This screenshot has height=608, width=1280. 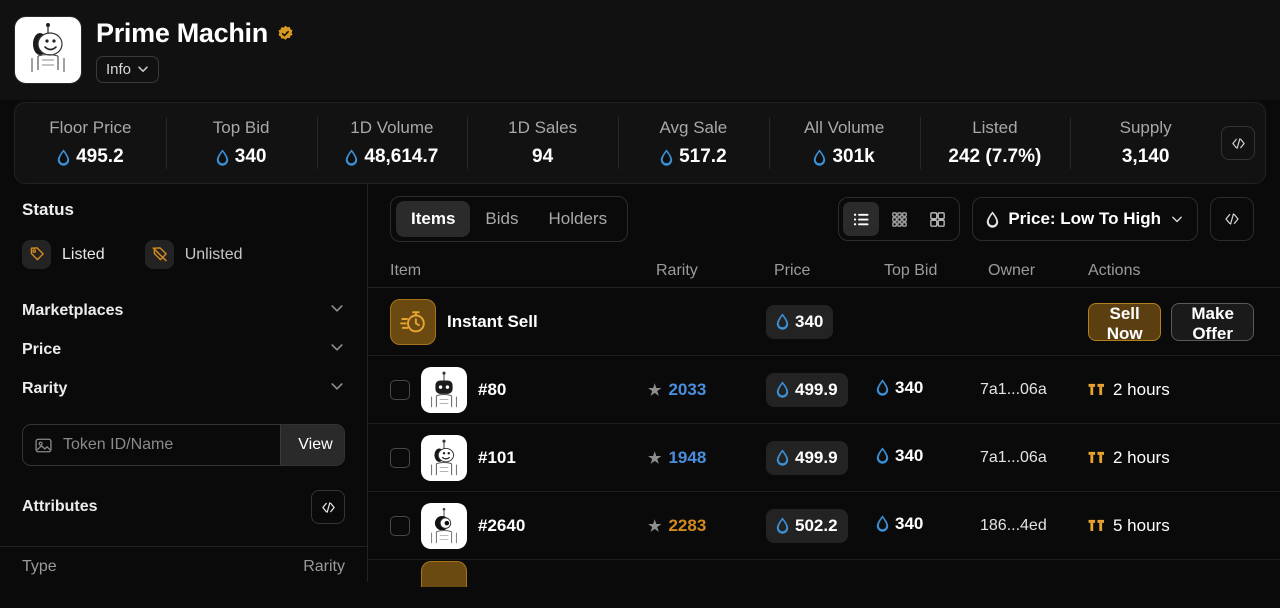 I want to click on attributes-type-header: Type, so click(x=39, y=566).